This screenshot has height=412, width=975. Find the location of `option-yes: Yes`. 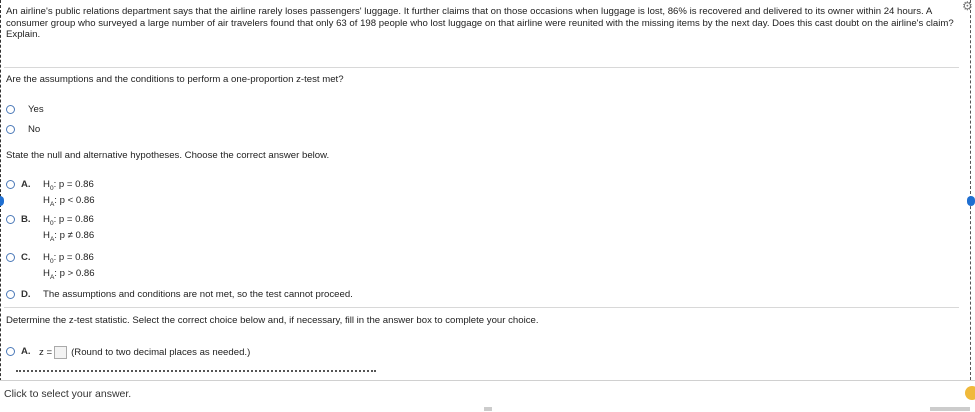

option-yes: Yes is located at coordinates (25, 109).